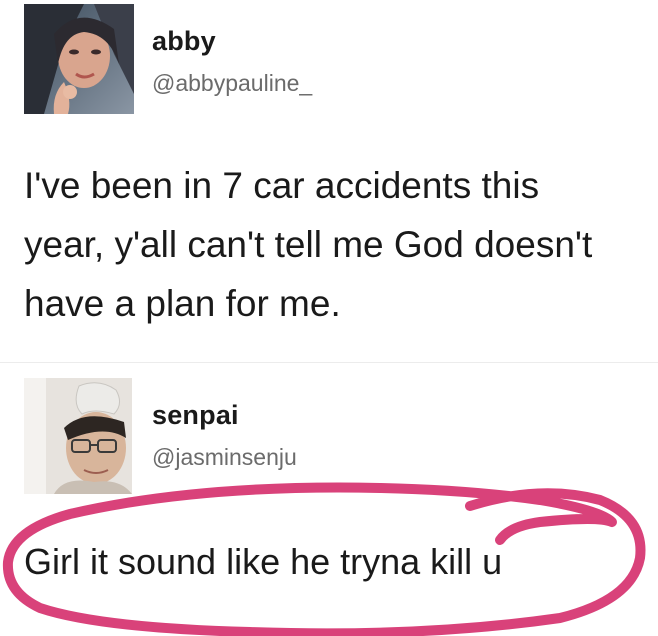  Describe the element at coordinates (329, 362) in the screenshot. I see `divider` at that location.